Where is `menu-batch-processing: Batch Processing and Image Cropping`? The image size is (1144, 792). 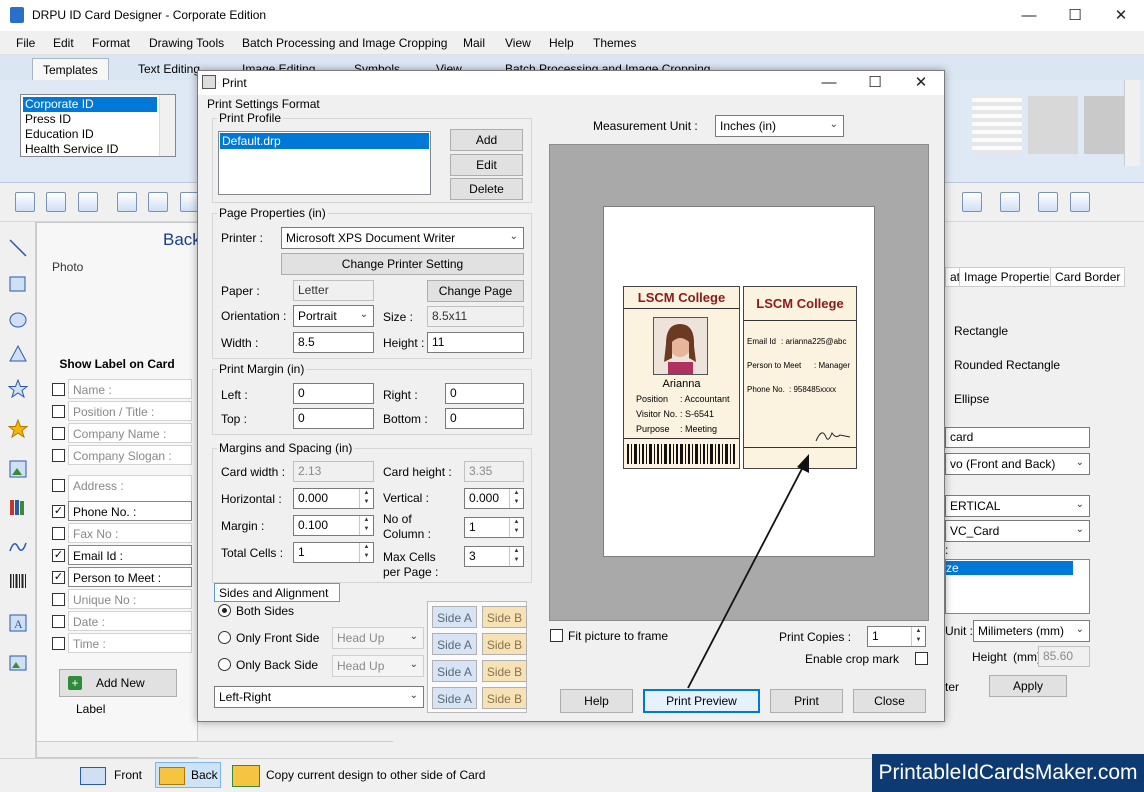
menu-batch-processing: Batch Processing and Image Cropping is located at coordinates (344, 43).